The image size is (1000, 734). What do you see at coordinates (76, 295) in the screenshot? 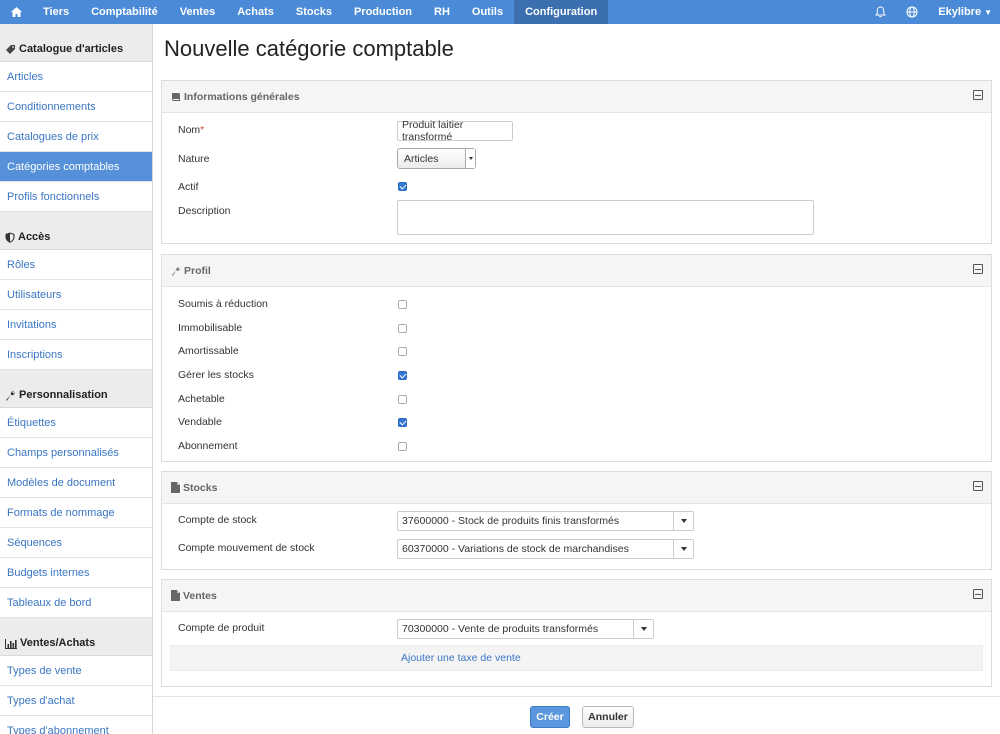
I see `sidebar-item-utilisateurs: Utilisateurs` at bounding box center [76, 295].